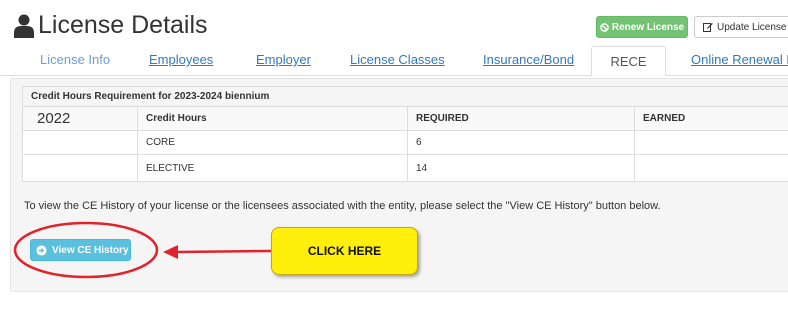 This screenshot has width=788, height=314. Describe the element at coordinates (75, 59) in the screenshot. I see `tab-license-info: License Info` at that location.